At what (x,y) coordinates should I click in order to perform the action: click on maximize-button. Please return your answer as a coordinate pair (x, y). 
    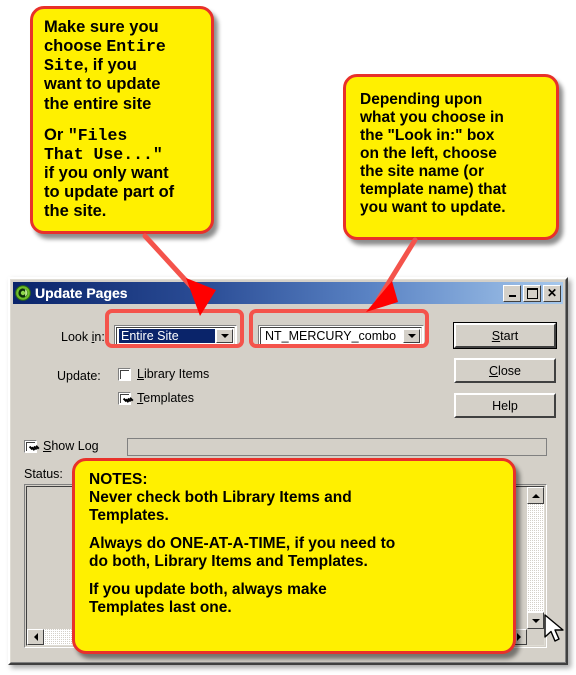
    Looking at the image, I should click on (532, 293).